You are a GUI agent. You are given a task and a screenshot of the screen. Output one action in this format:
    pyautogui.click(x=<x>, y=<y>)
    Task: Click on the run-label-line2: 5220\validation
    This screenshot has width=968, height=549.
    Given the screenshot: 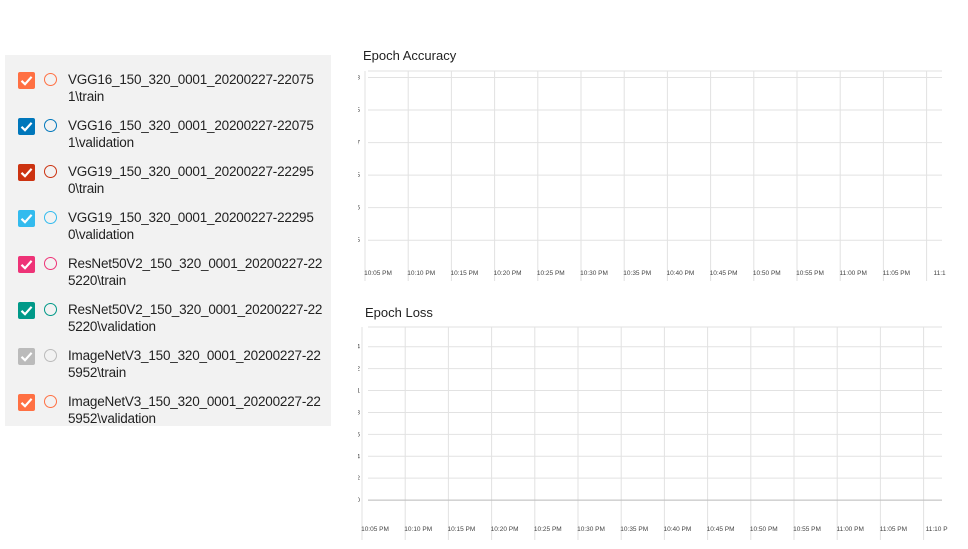 What is the action you would take?
    pyautogui.click(x=112, y=326)
    